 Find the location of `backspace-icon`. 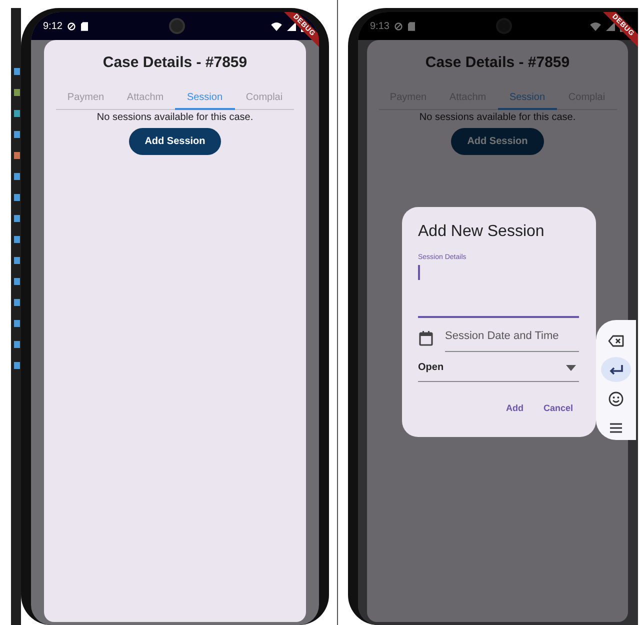

backspace-icon is located at coordinates (616, 340).